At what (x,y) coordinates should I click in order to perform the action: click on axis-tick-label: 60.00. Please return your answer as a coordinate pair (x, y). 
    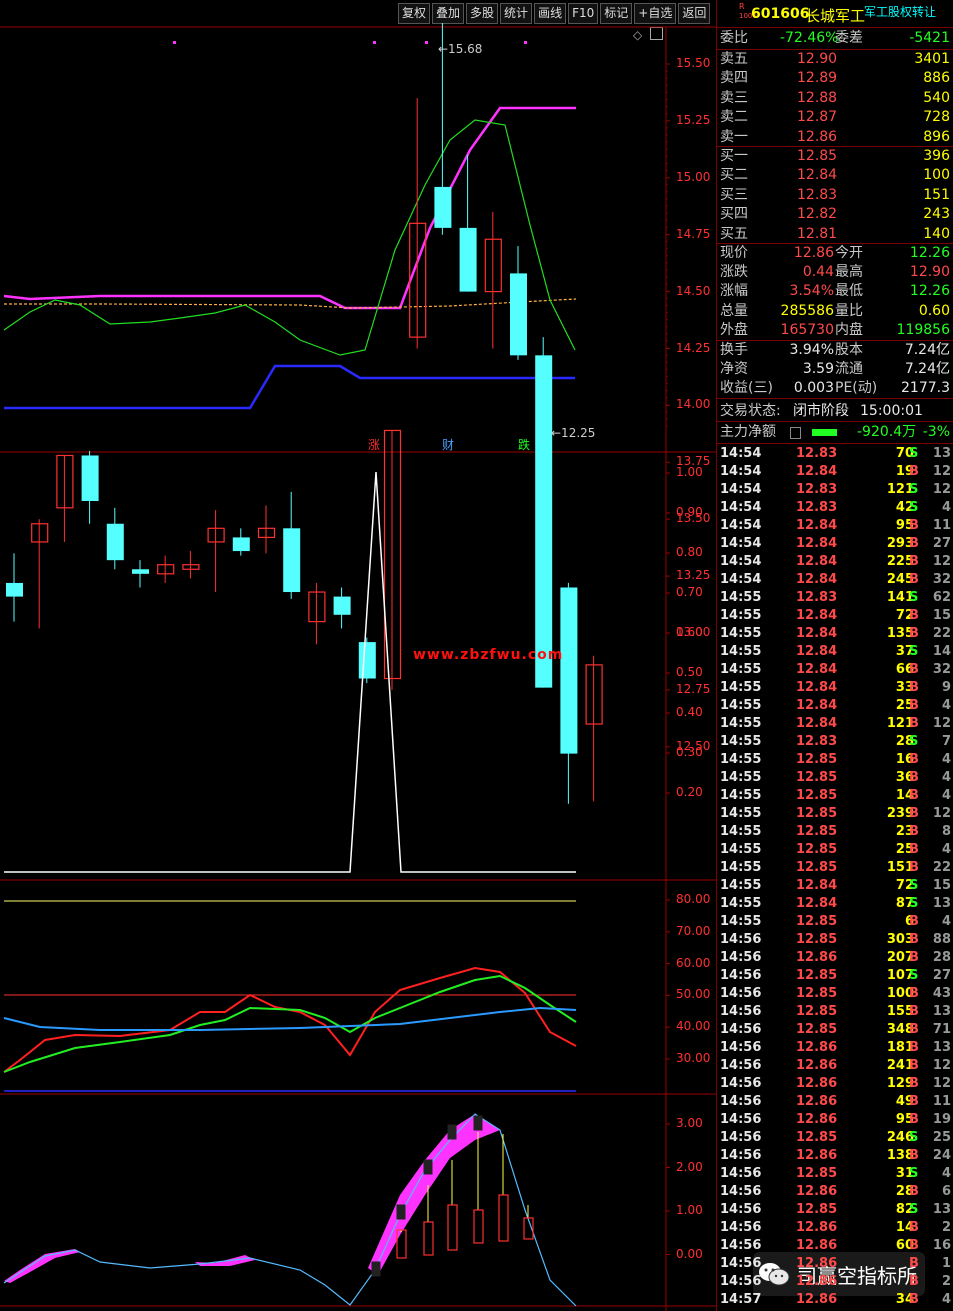
    Looking at the image, I should click on (693, 962).